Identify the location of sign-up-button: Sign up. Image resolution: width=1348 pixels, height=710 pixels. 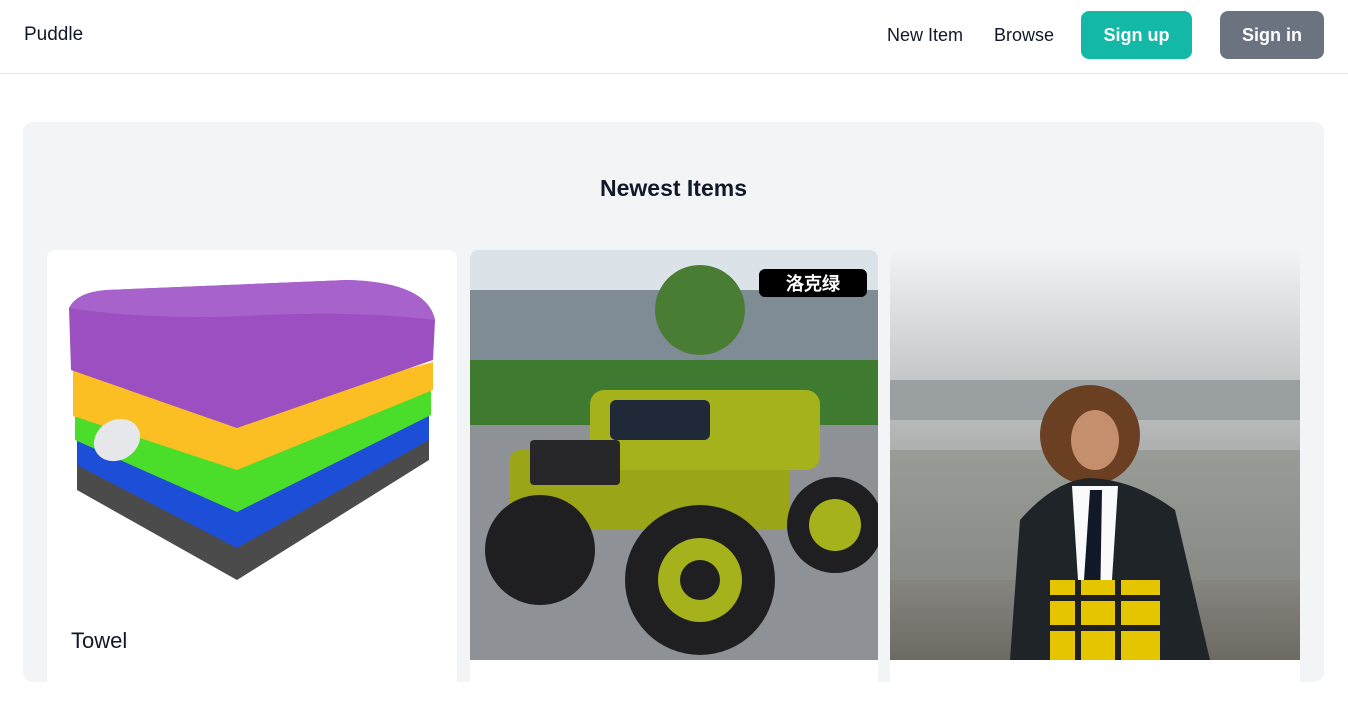
(1136, 35).